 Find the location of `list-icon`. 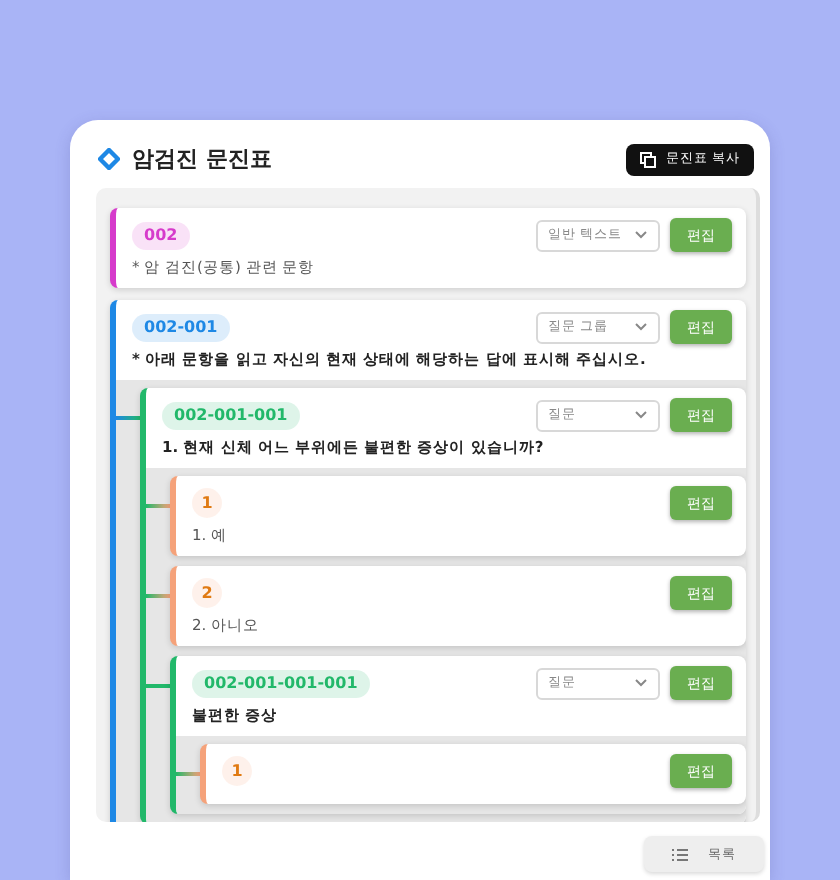

list-icon is located at coordinates (680, 854).